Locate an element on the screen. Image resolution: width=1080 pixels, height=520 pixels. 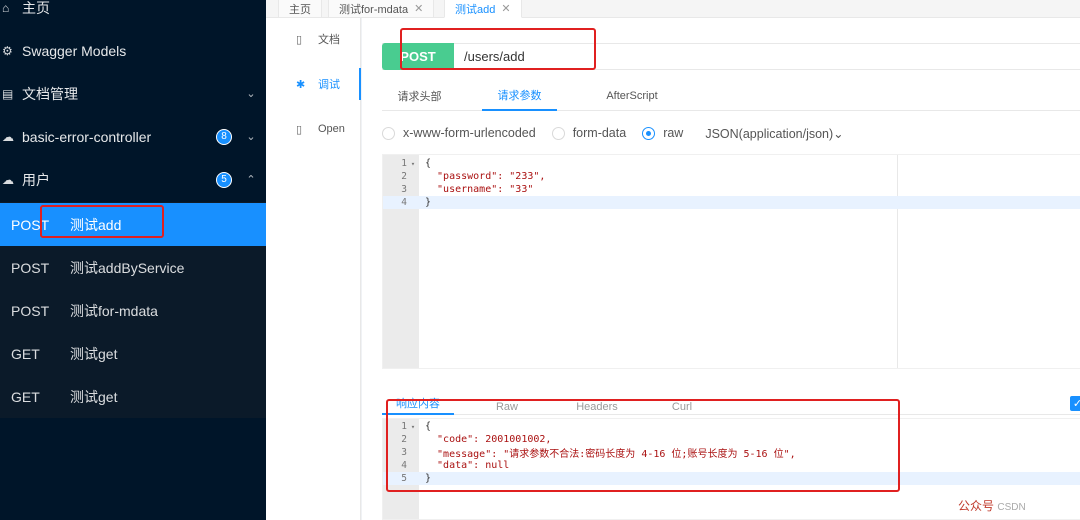
sidebar-item-label: 文档管理 is located at coordinates (50, 93).